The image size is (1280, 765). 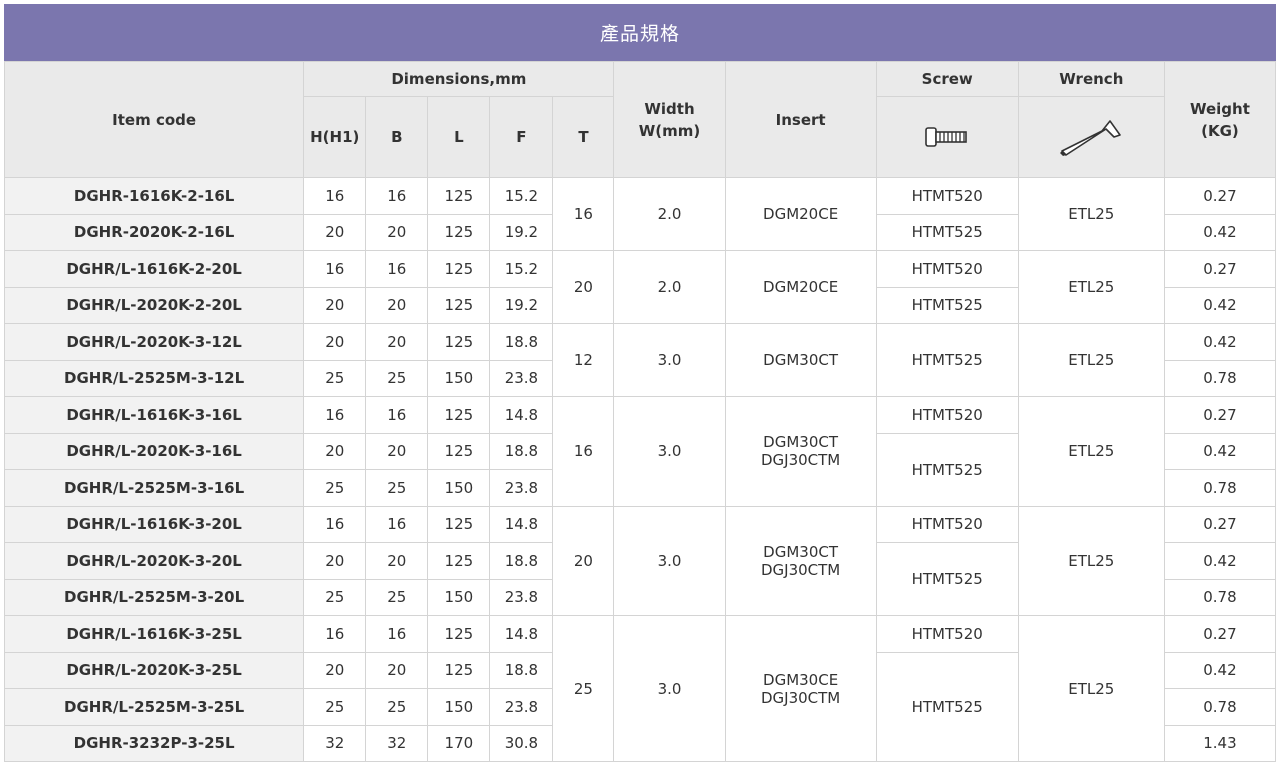 I want to click on width-cell: 3.0, so click(x=669, y=560).